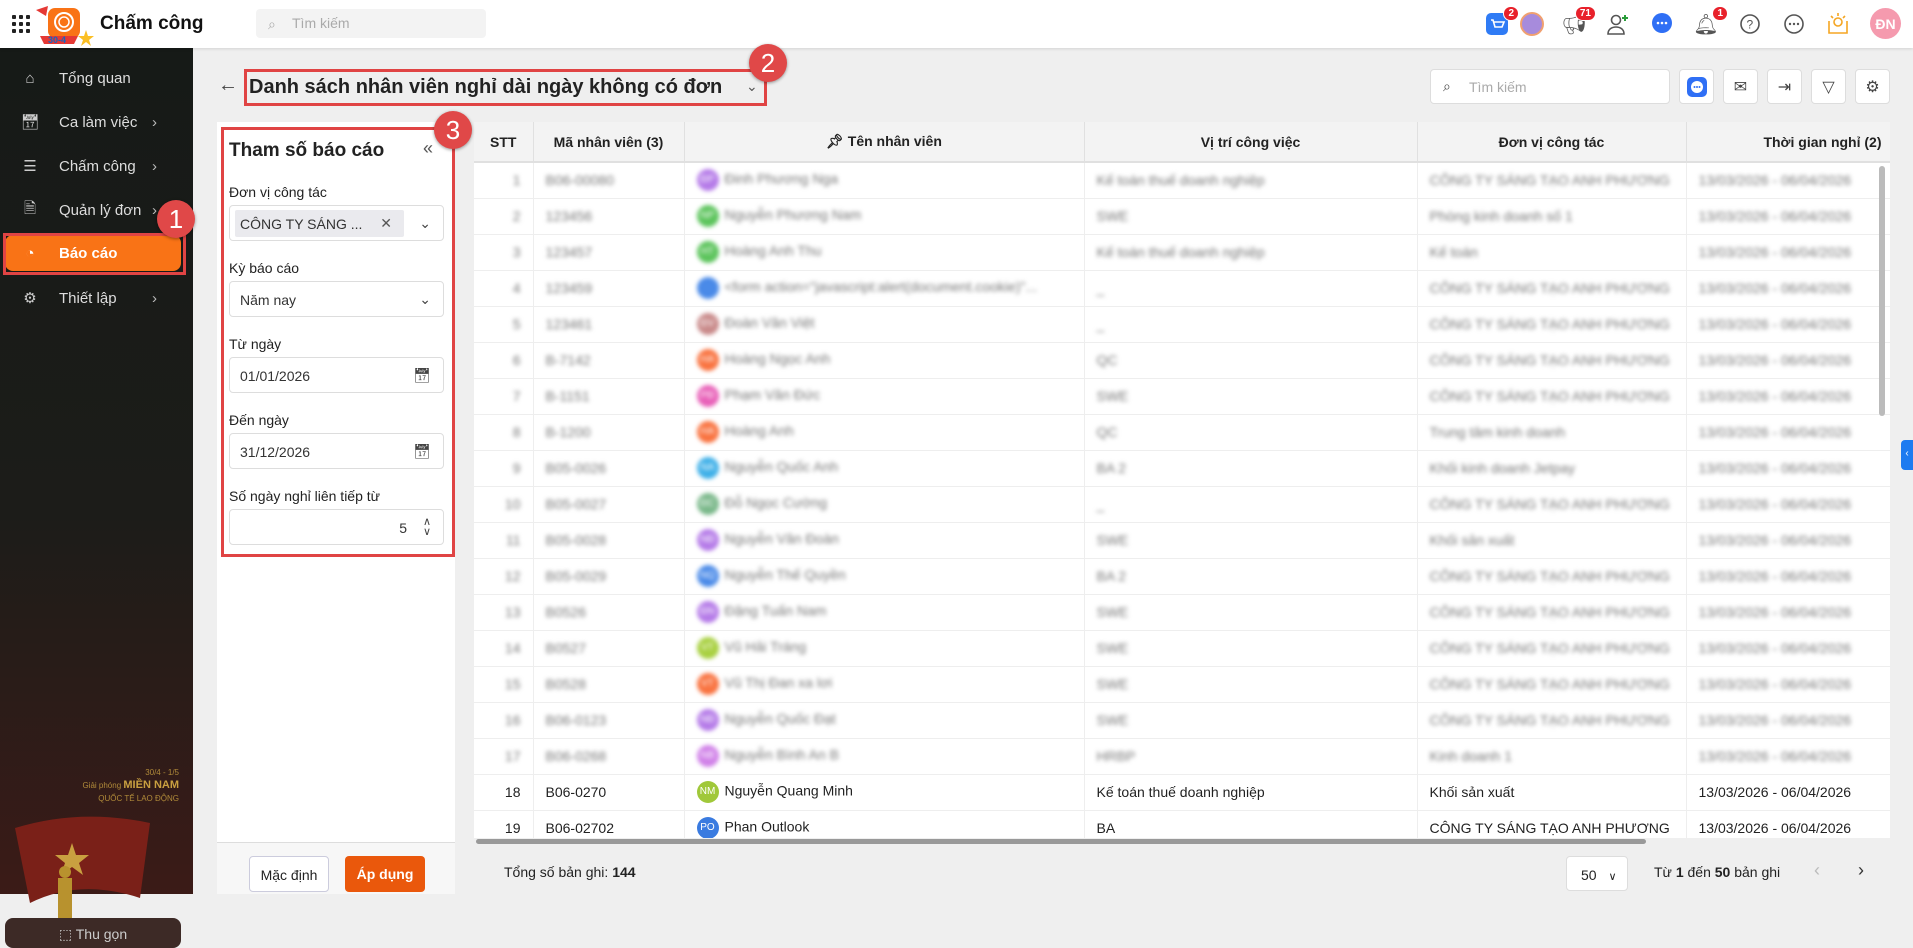 The width and height of the screenshot is (1913, 948). Describe the element at coordinates (385, 874) in the screenshot. I see `apply-button: Áp dụng` at that location.